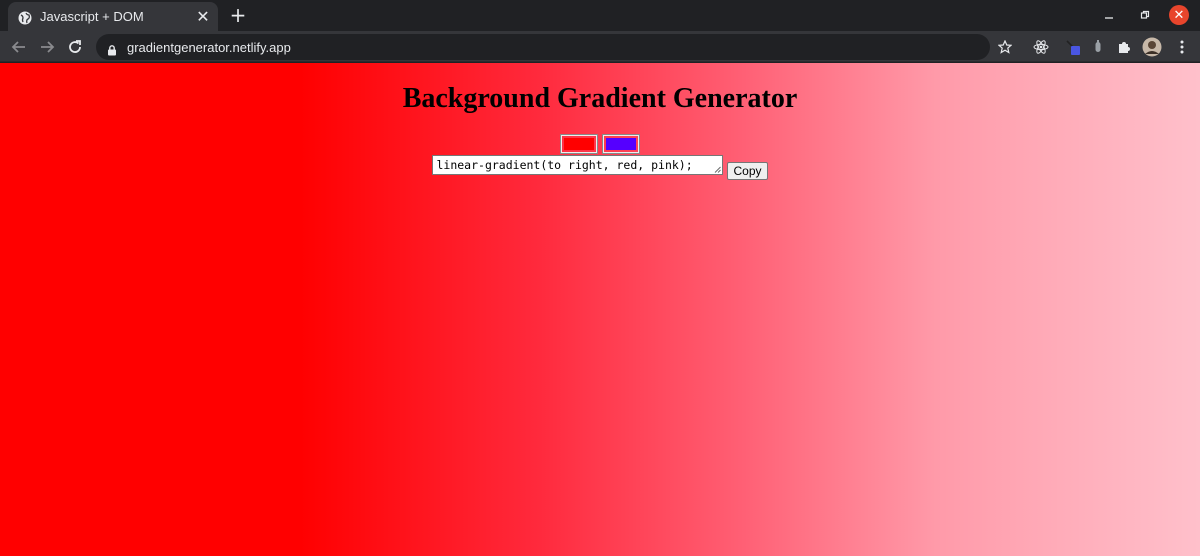  What do you see at coordinates (600, 15) in the screenshot?
I see `tab-strip: Javascript + DOM ✕ + ✕` at bounding box center [600, 15].